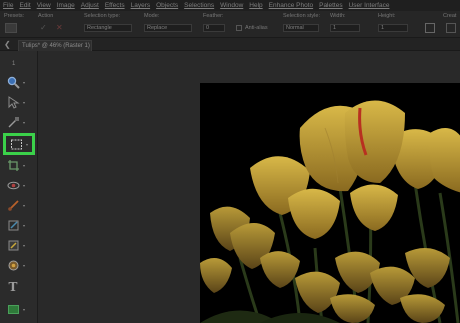 Image resolution: width=460 pixels, height=323 pixels. Describe the element at coordinates (256, 28) in the screenshot. I see `antialias-label: Anti-alias` at that location.